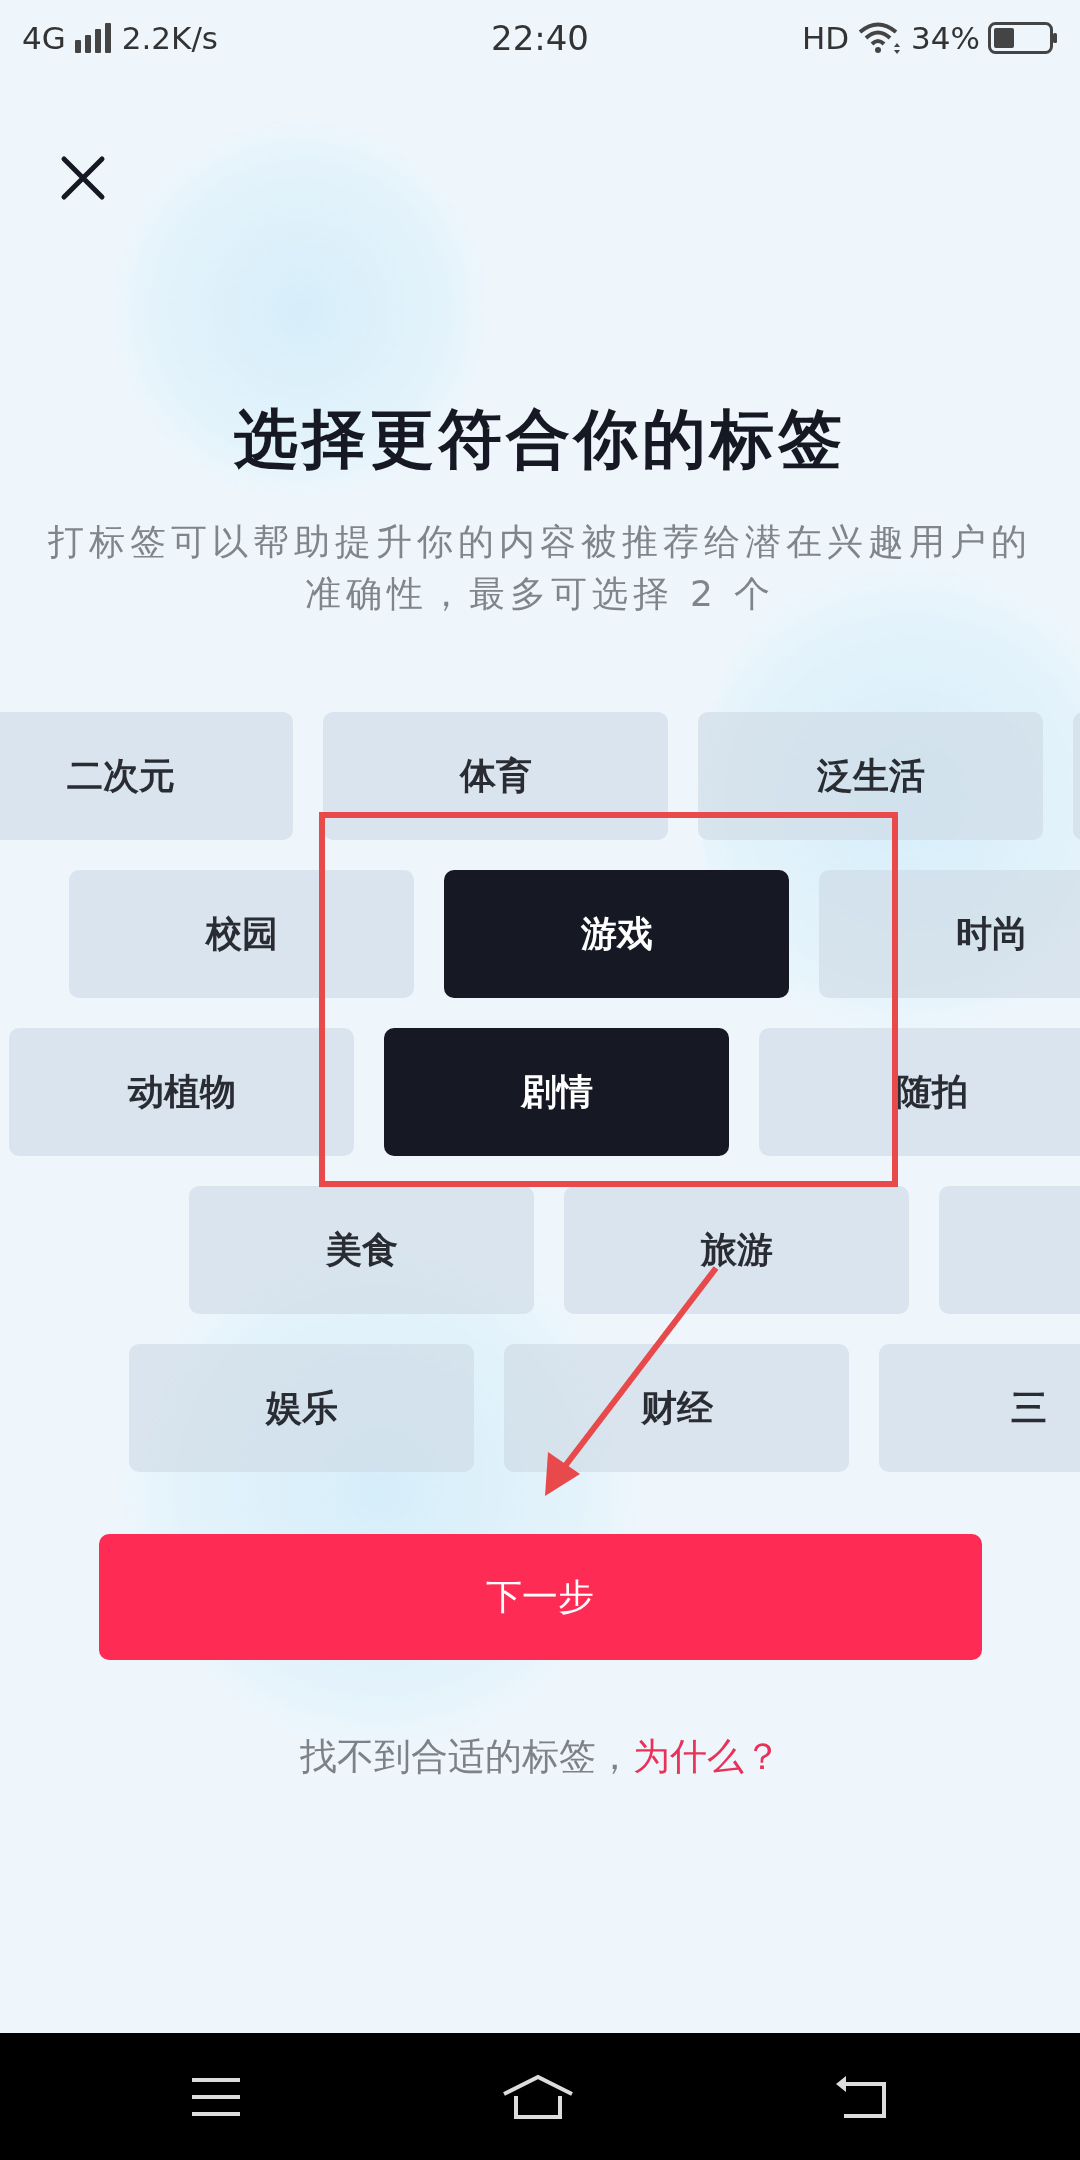 The image size is (1080, 2160). Describe the element at coordinates (93, 37) in the screenshot. I see `signal-icon` at that location.